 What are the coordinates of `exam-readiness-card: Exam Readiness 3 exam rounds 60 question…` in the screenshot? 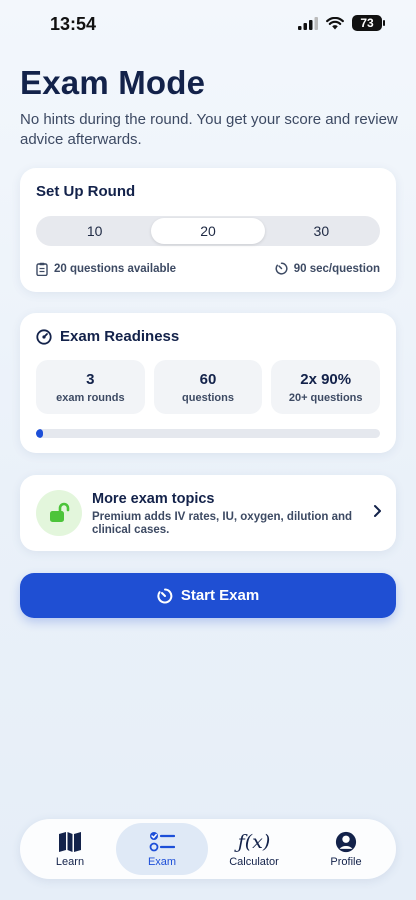 It's located at (208, 383).